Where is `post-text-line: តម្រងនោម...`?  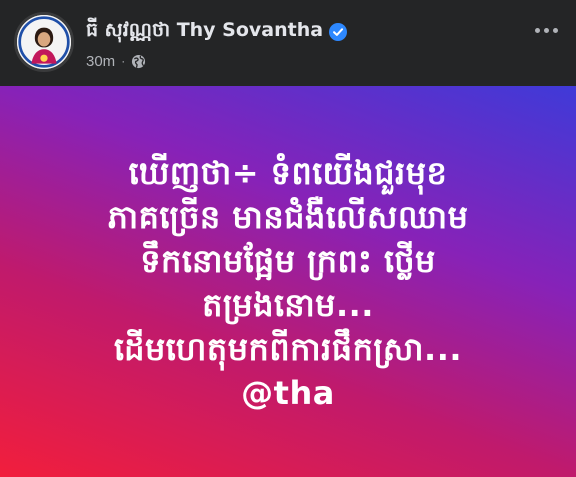
post-text-line: តម្រងនោម... is located at coordinates (288, 304).